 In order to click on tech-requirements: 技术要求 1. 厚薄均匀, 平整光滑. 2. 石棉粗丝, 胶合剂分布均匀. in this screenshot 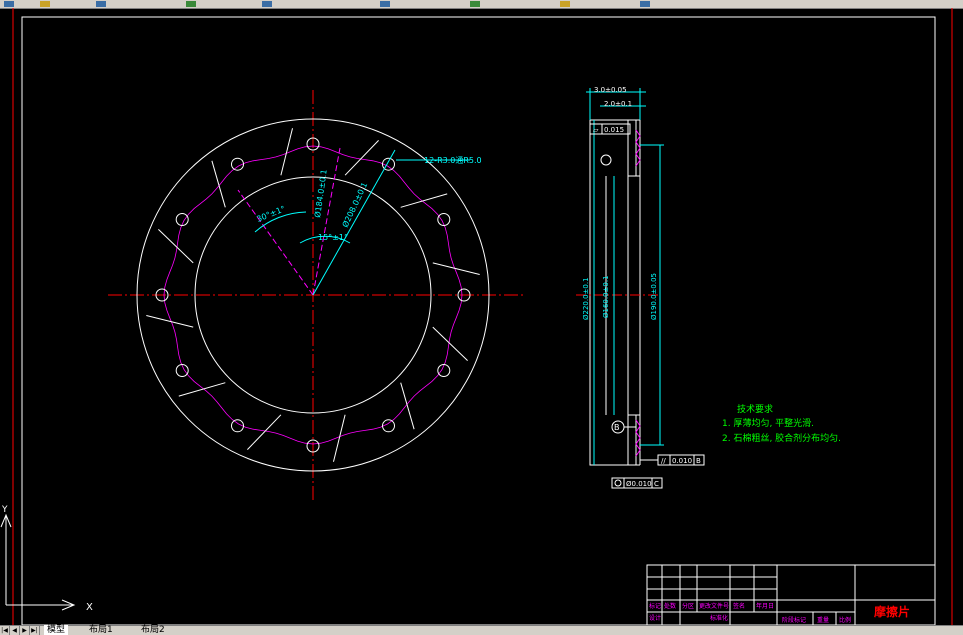, I will do `click(781, 423)`.